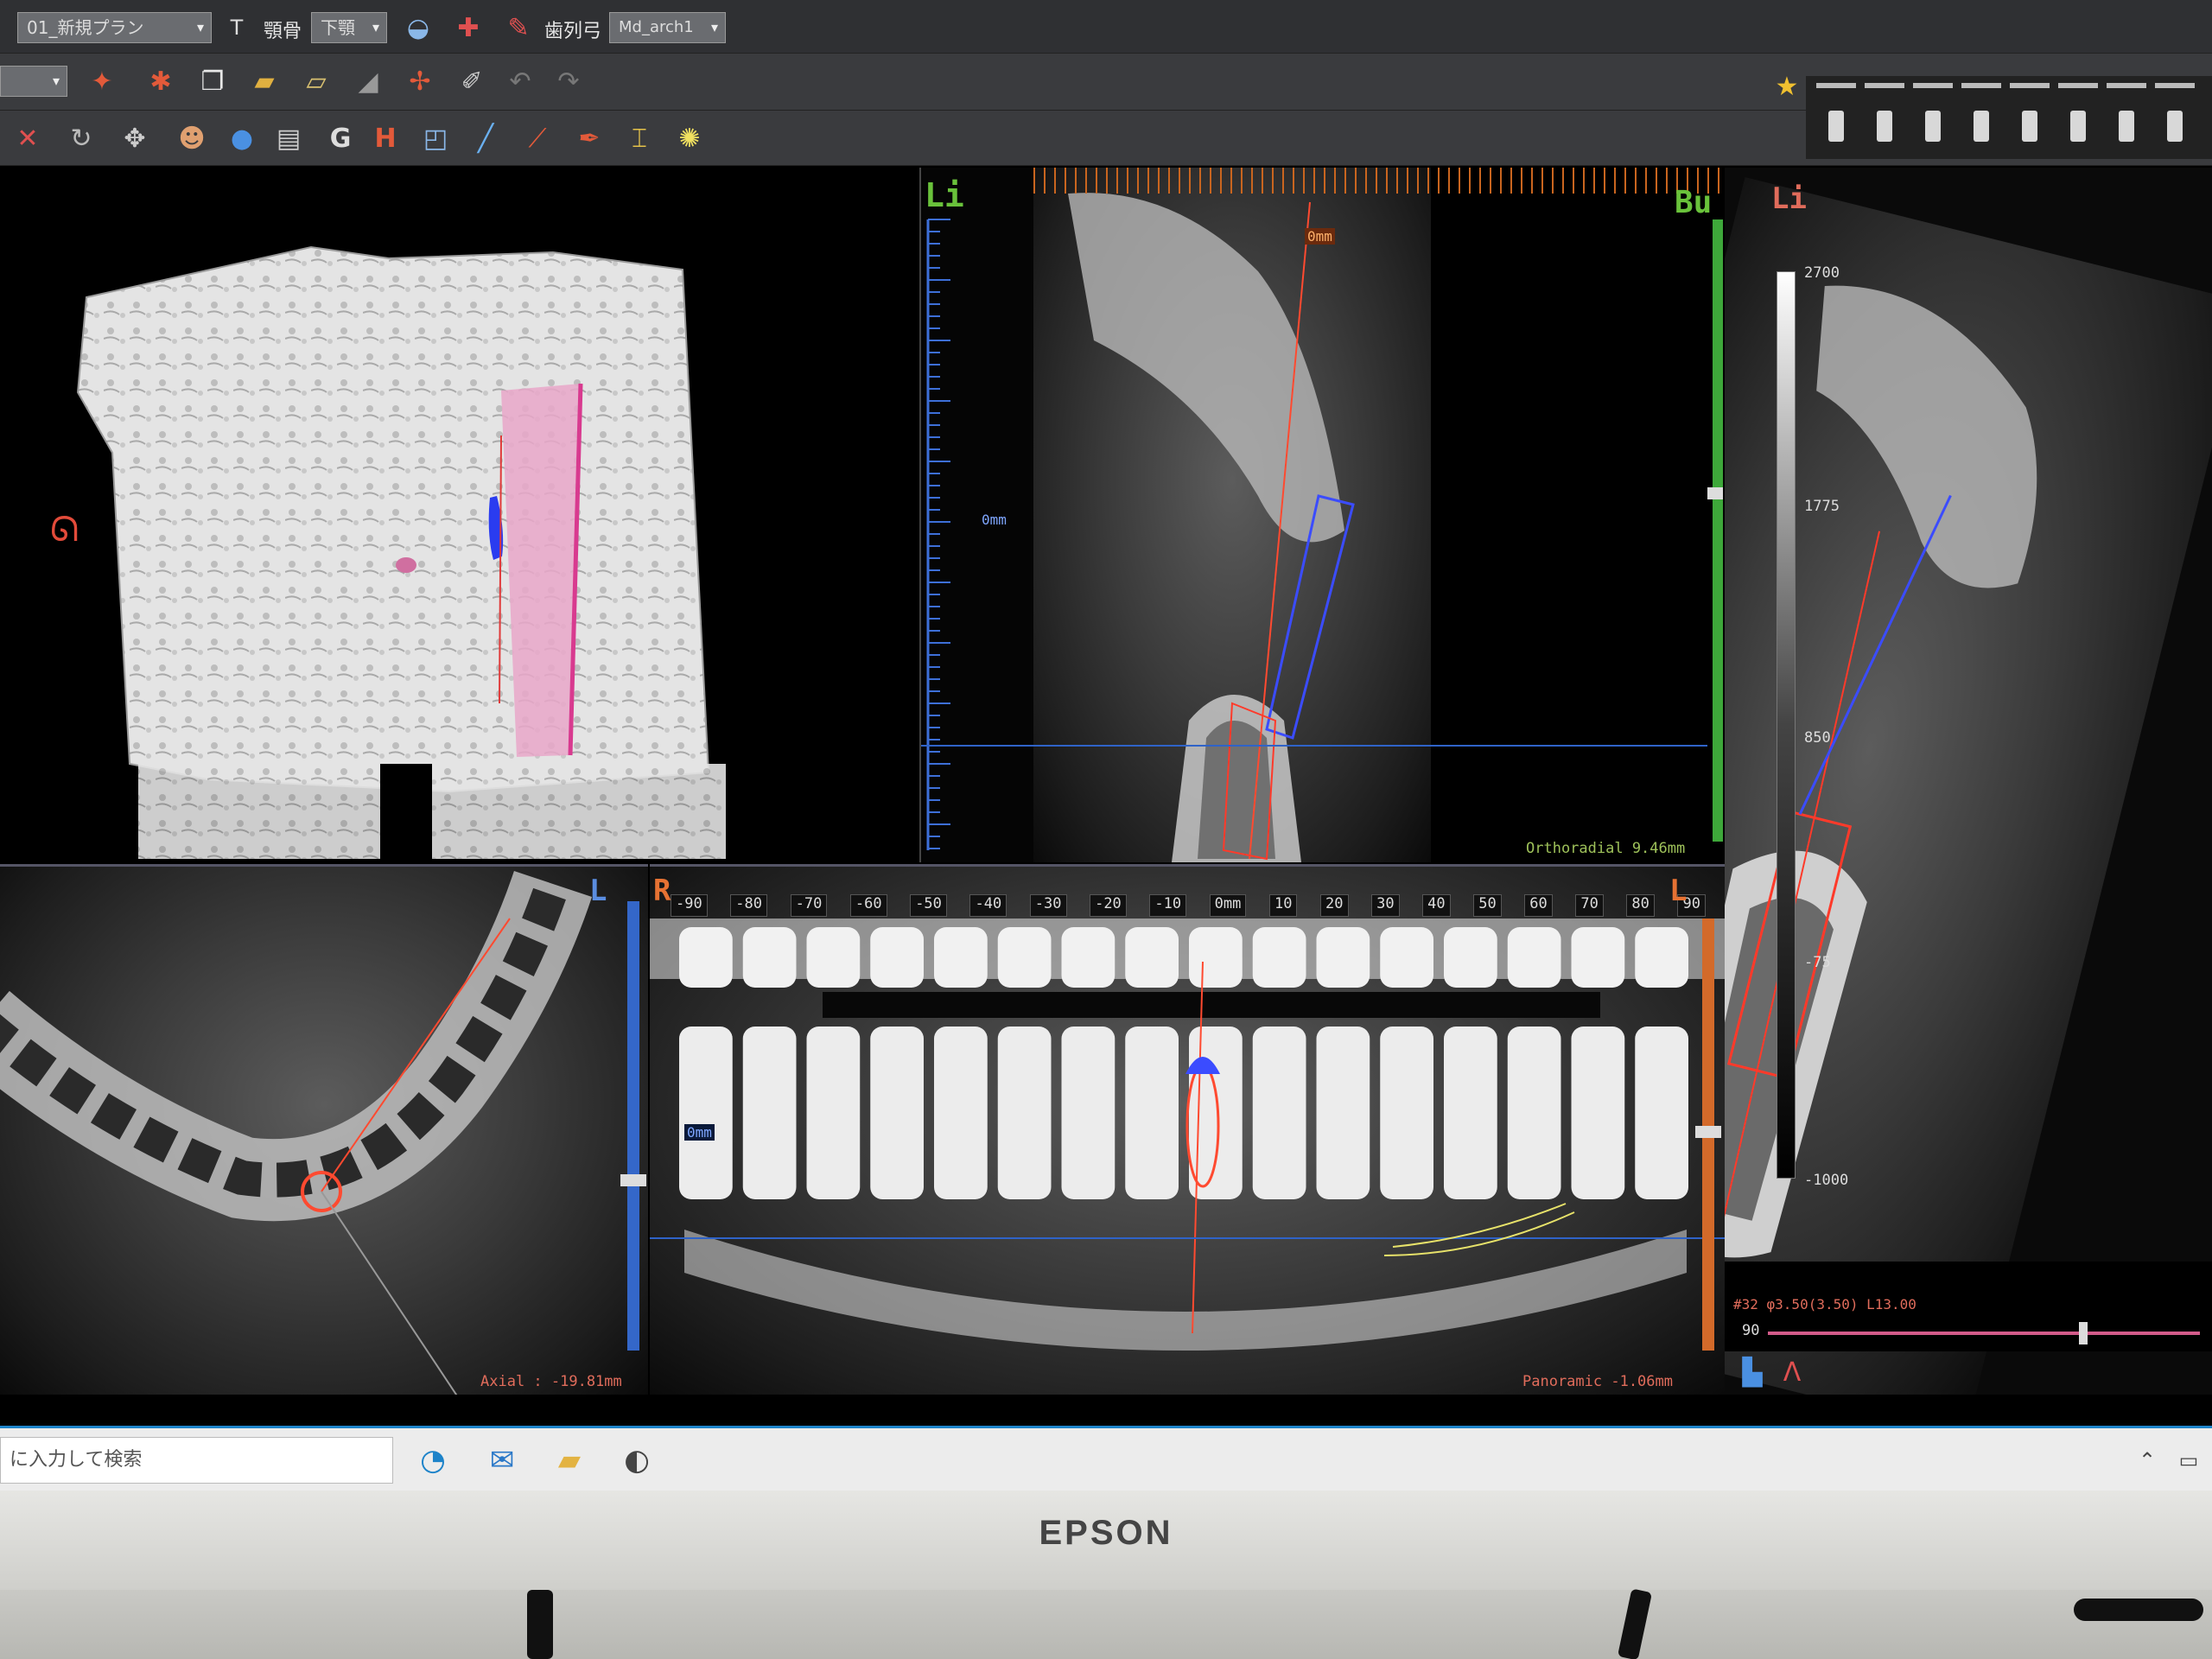  I want to click on zero-marker: 0mm, so click(699, 1132).